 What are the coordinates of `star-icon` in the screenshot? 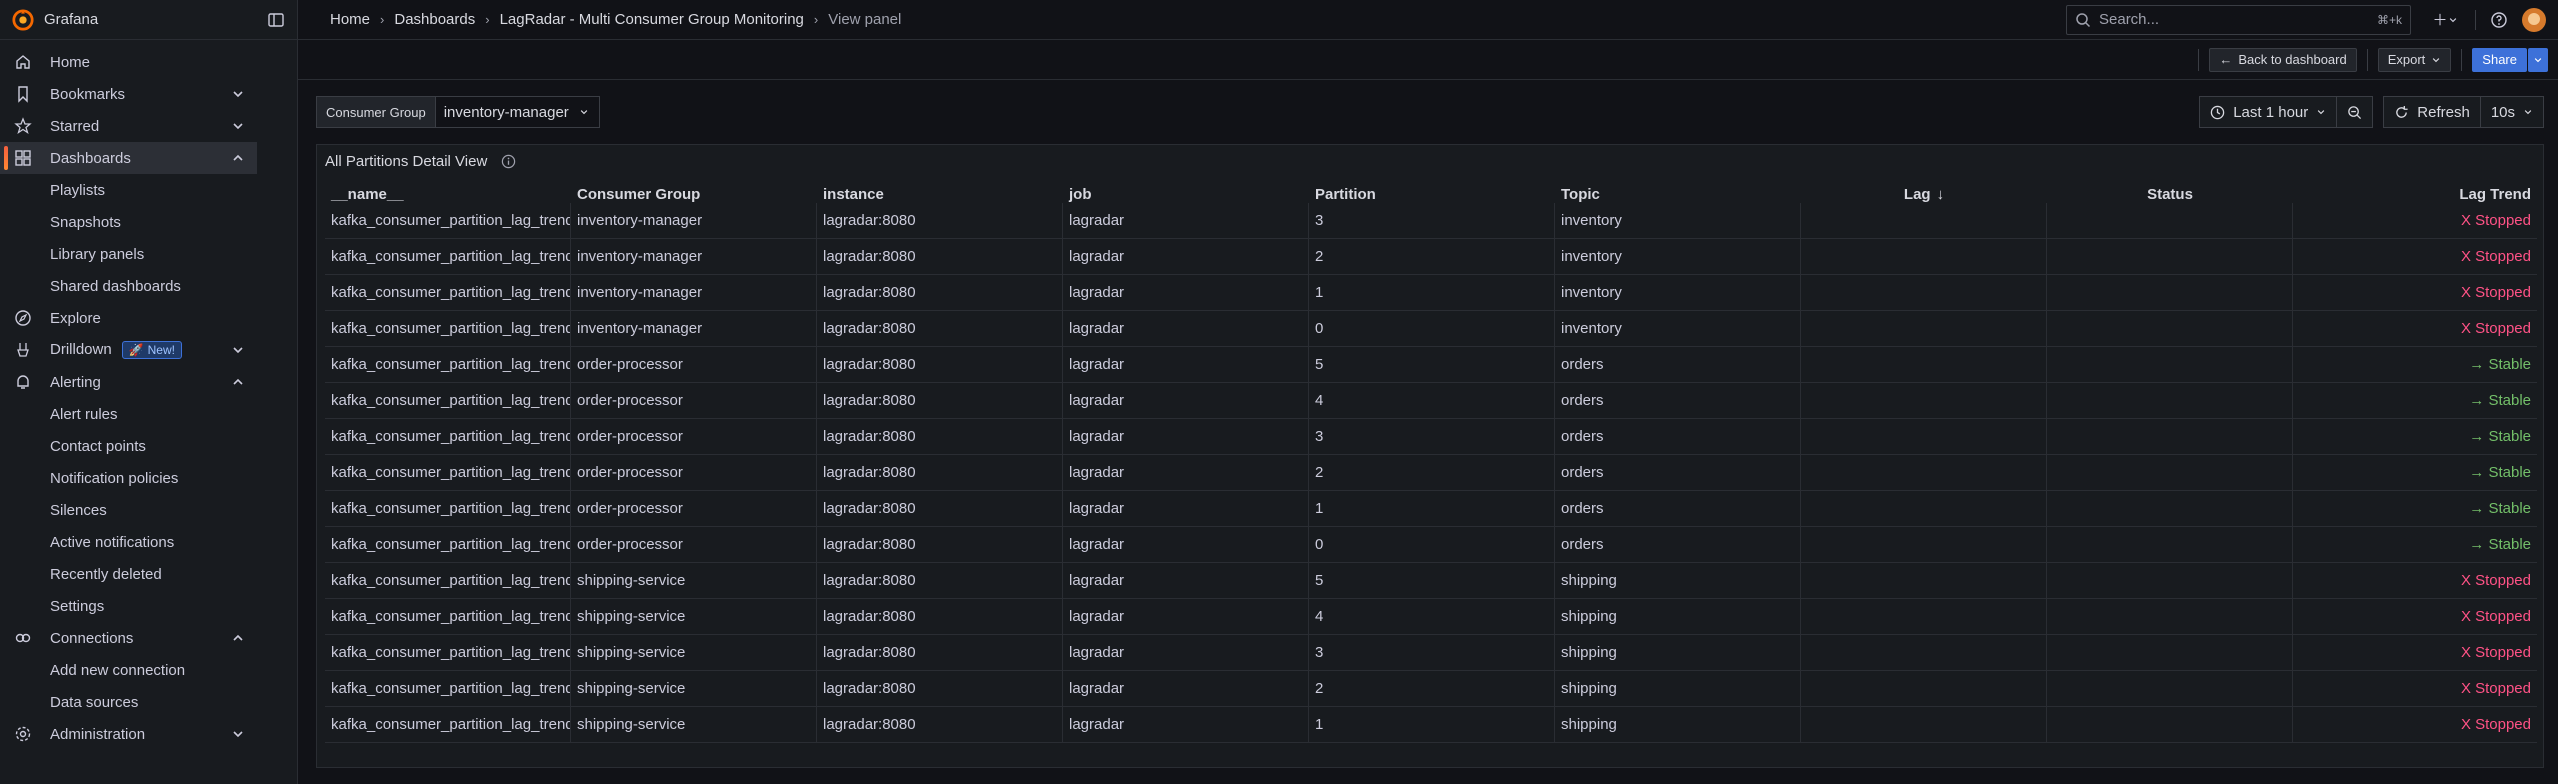 It's located at (23, 126).